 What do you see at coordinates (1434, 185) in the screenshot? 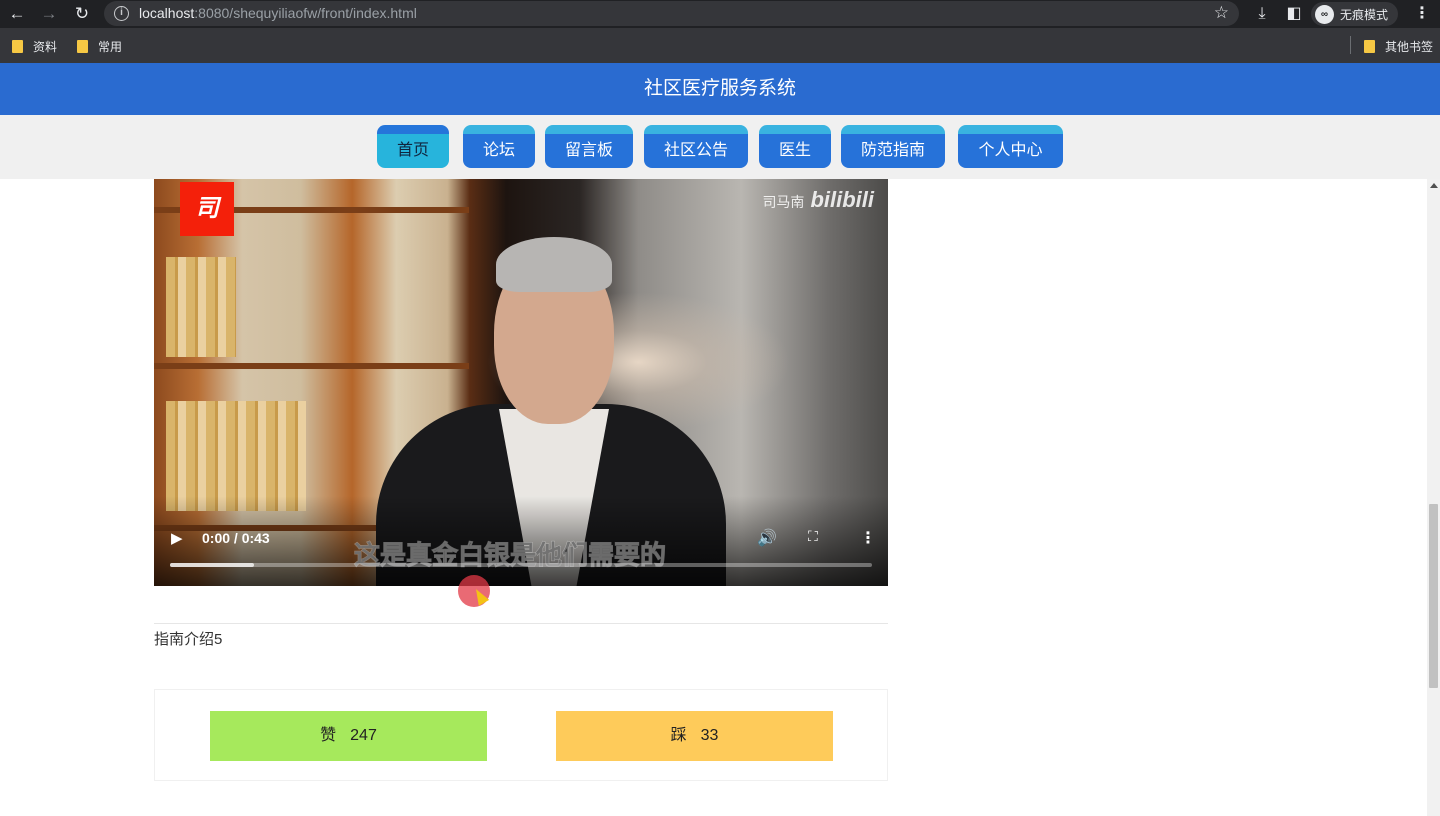
I see `scroll-up-arrow-icon` at bounding box center [1434, 185].